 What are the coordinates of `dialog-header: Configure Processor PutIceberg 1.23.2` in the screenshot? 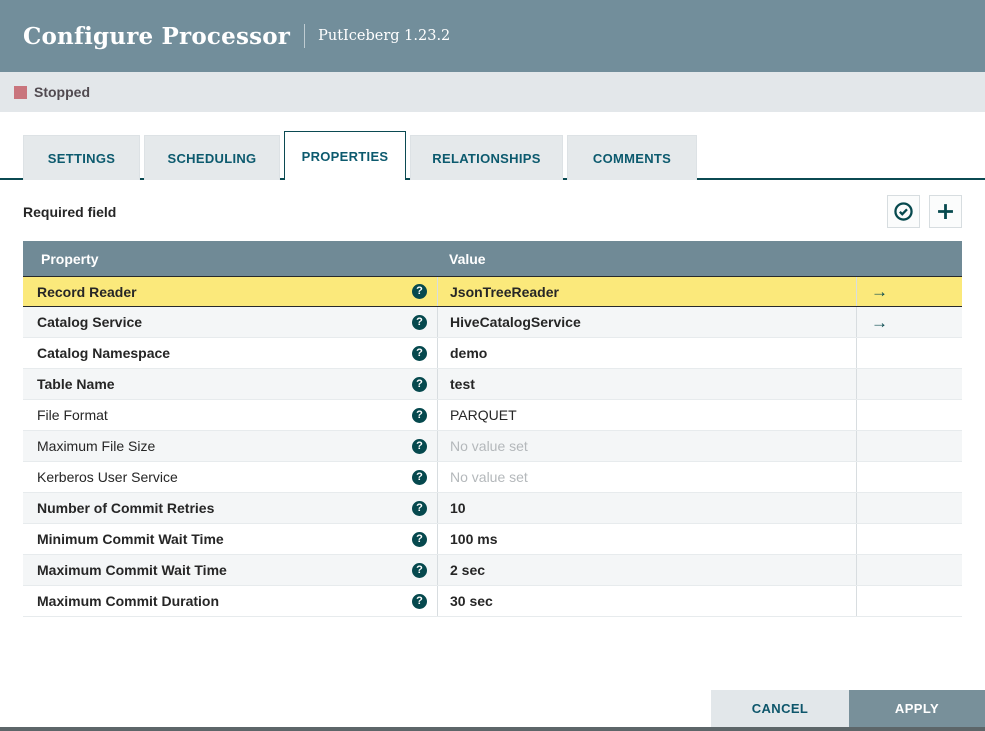 It's located at (492, 36).